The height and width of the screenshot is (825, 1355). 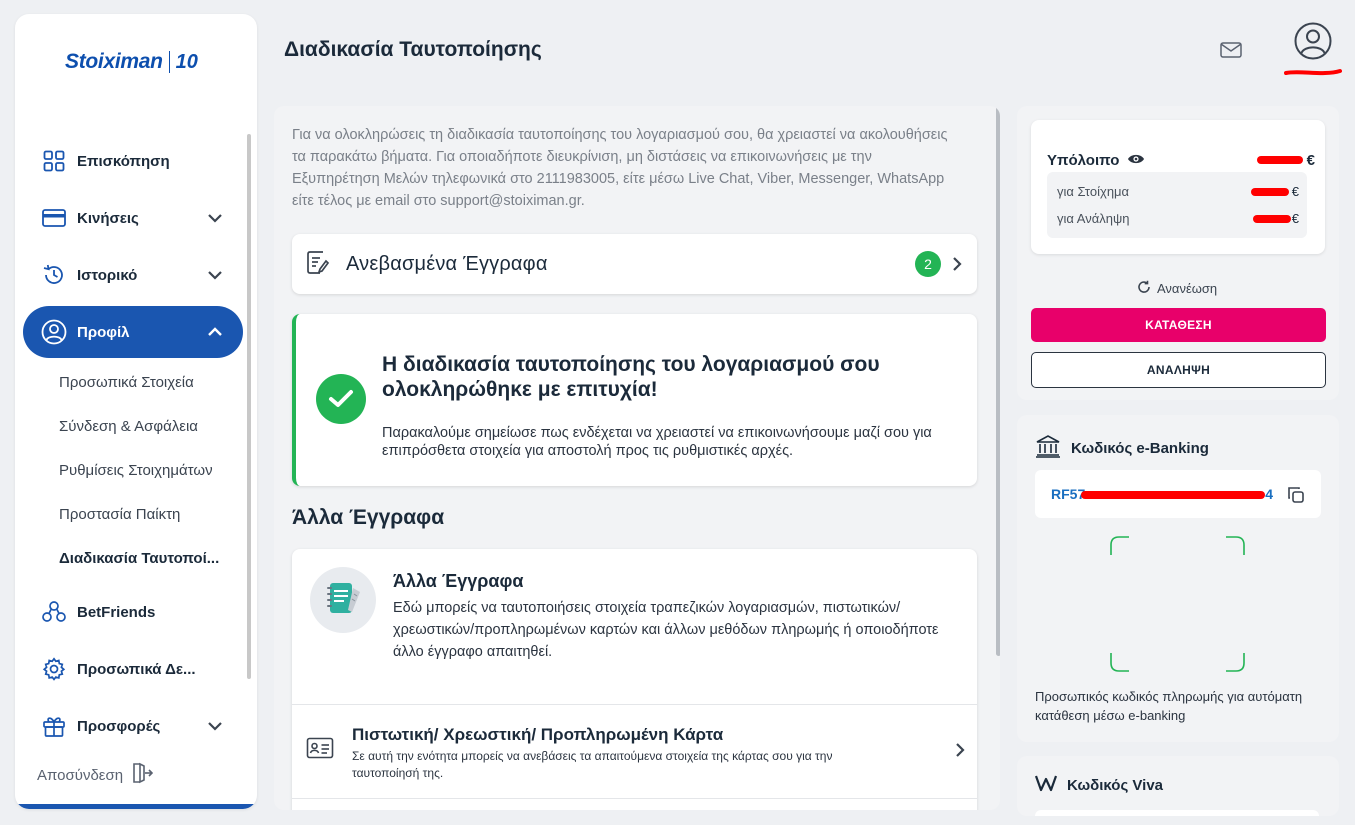 What do you see at coordinates (54, 726) in the screenshot?
I see `gift-icon` at bounding box center [54, 726].